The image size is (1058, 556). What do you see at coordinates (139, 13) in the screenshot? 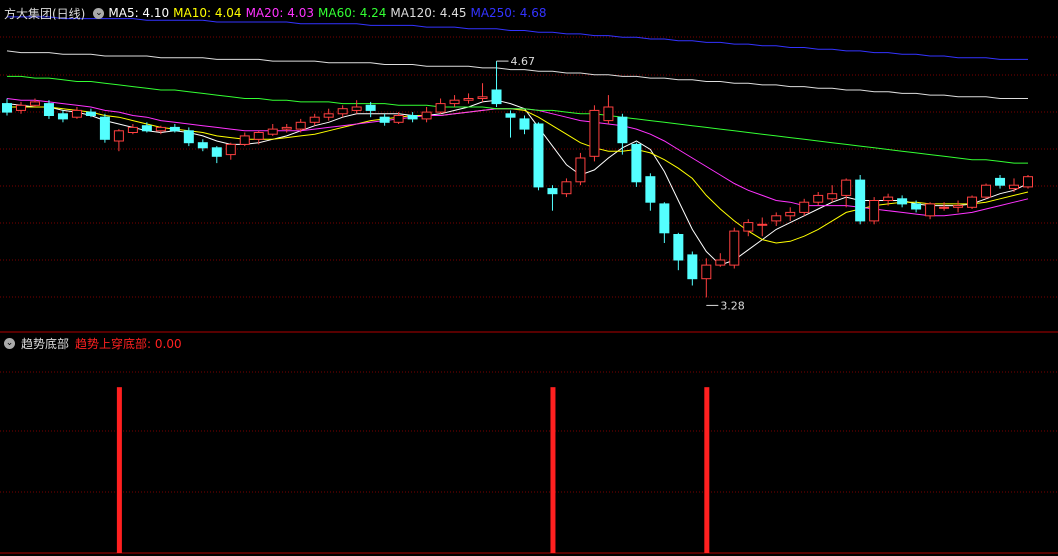
I see `ma5-label: MA5: 4.10` at bounding box center [139, 13].